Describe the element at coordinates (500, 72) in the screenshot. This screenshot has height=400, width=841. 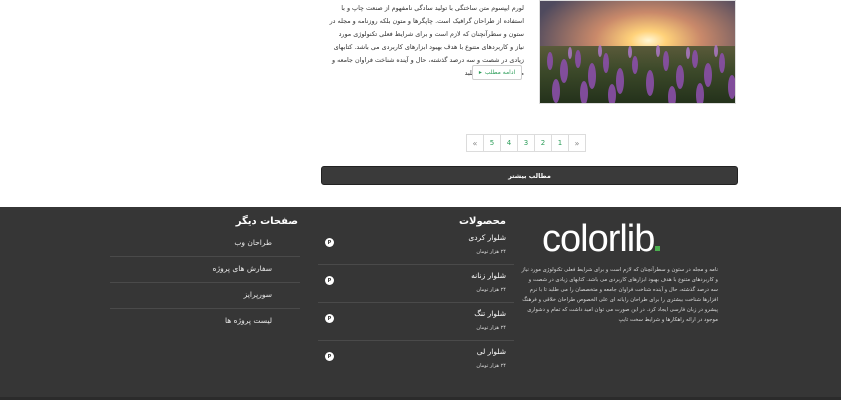
I see `read-more-label: ادامه مطلب` at that location.